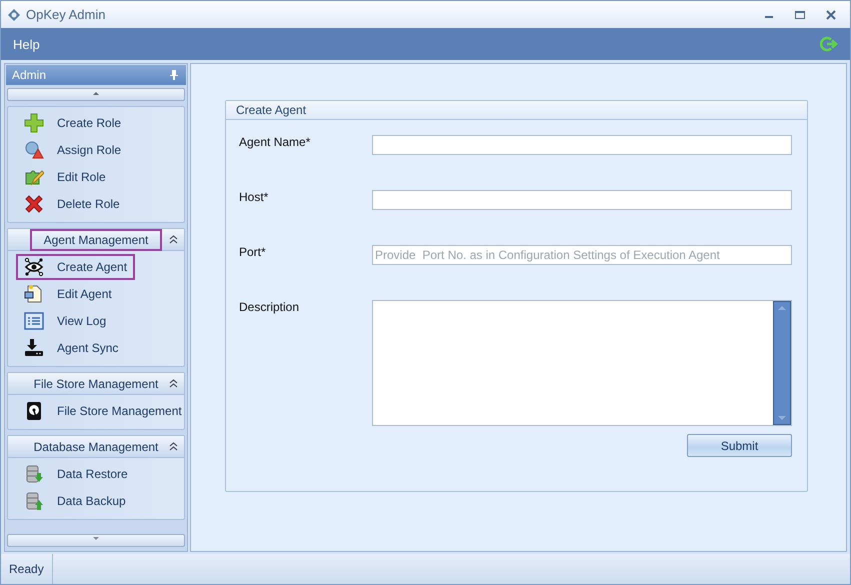 The height and width of the screenshot is (585, 851). Describe the element at coordinates (34, 348) in the screenshot. I see `download-icon` at that location.